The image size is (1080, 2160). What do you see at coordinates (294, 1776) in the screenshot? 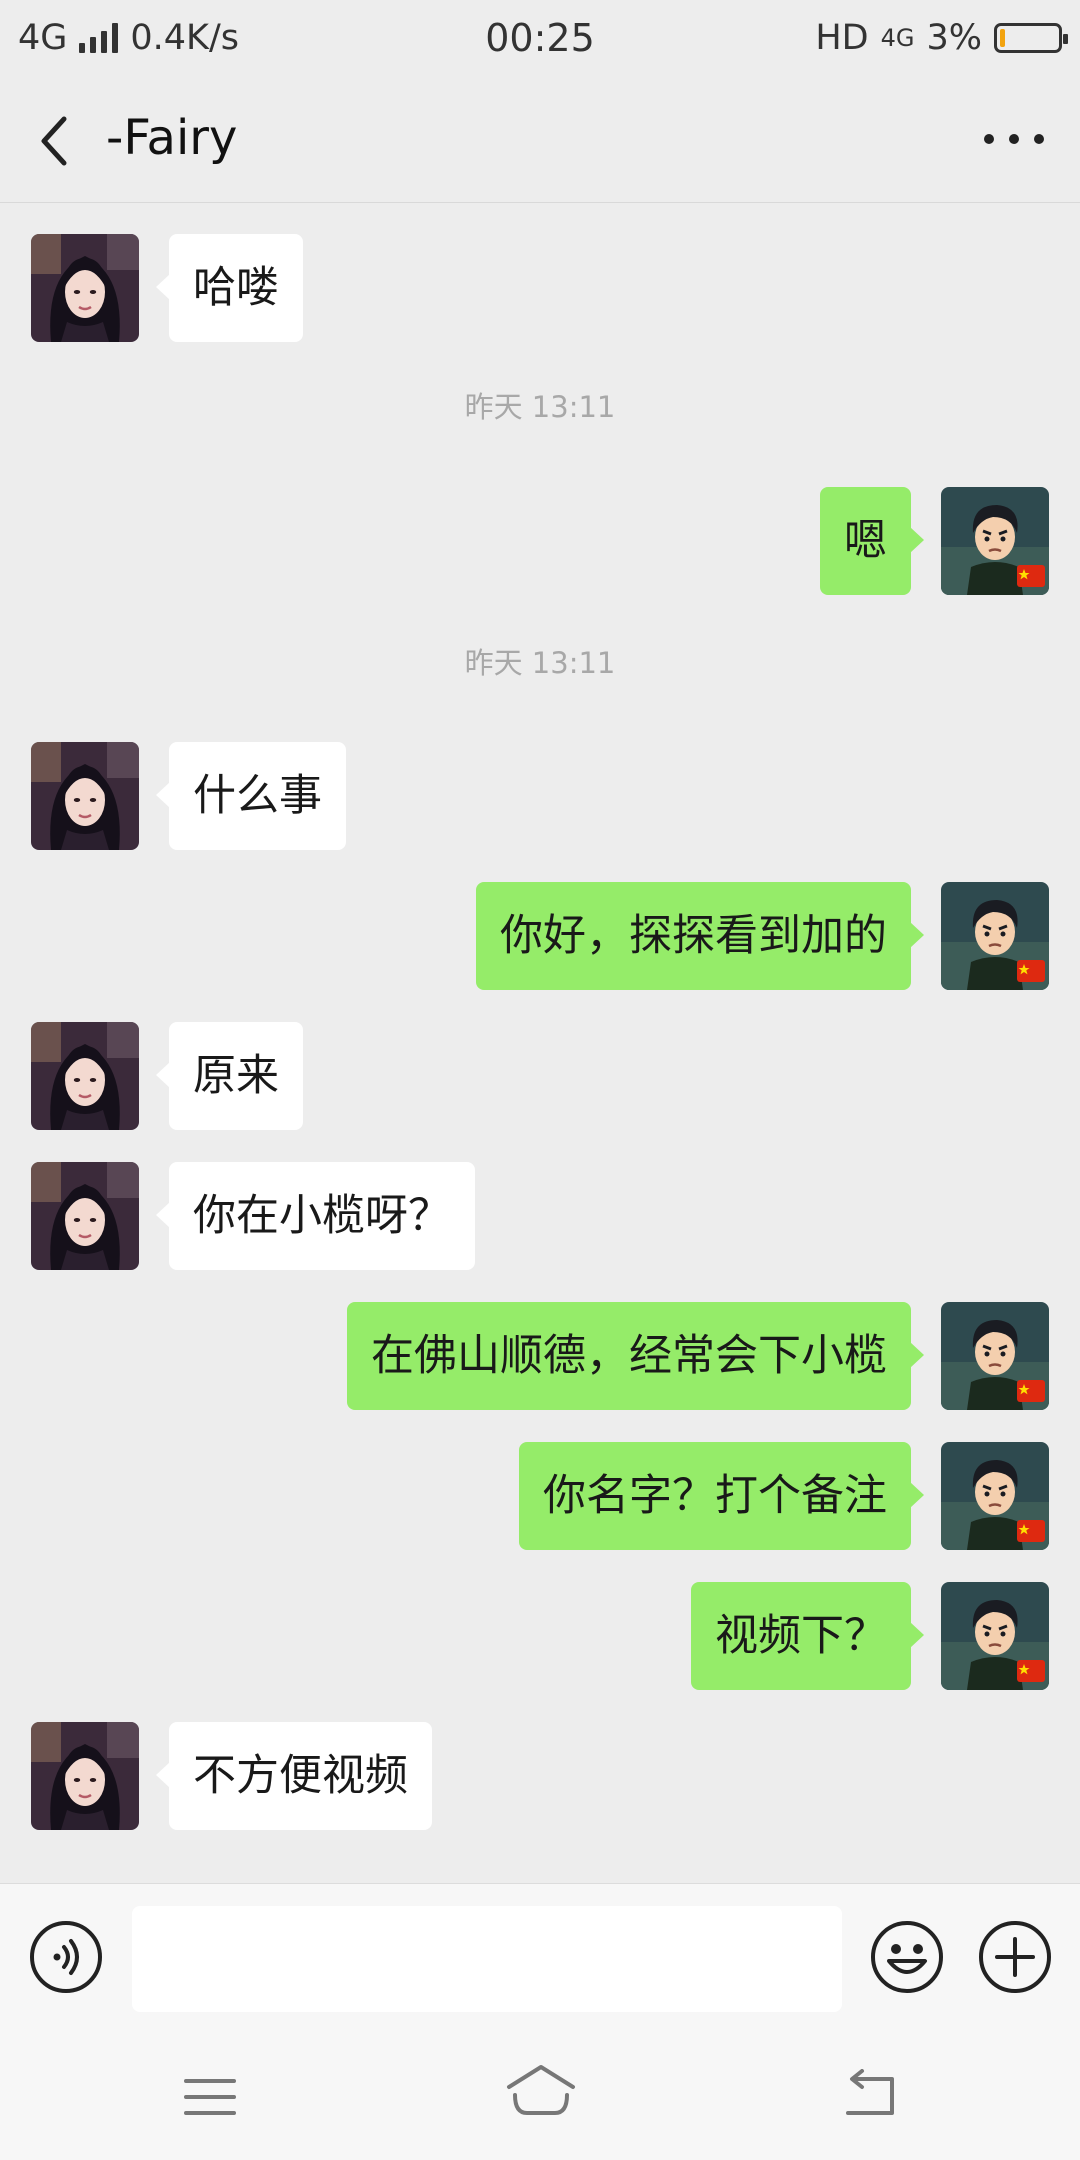
I see `message-bubble: 不方便视频` at bounding box center [294, 1776].